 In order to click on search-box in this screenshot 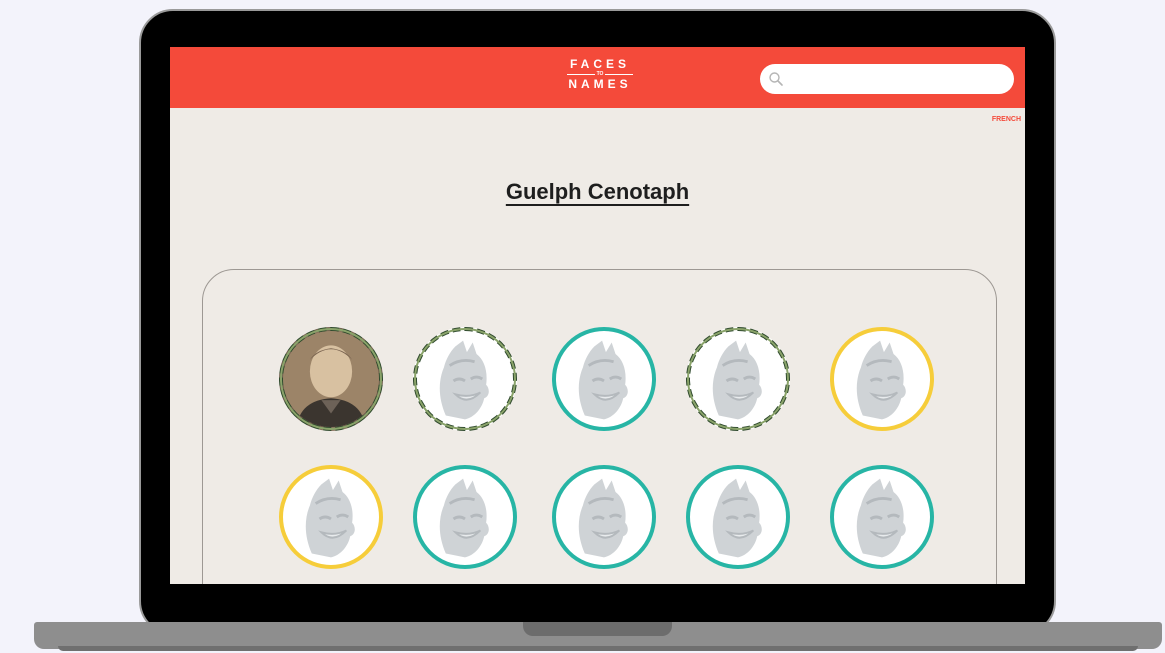, I will do `click(887, 79)`.